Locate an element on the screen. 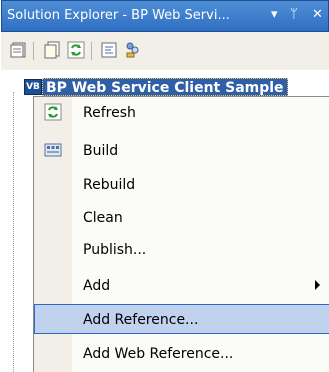 Image resolution: width=329 pixels, height=372 pixels. menu-item-rebuild: Rebuild is located at coordinates (181, 184).